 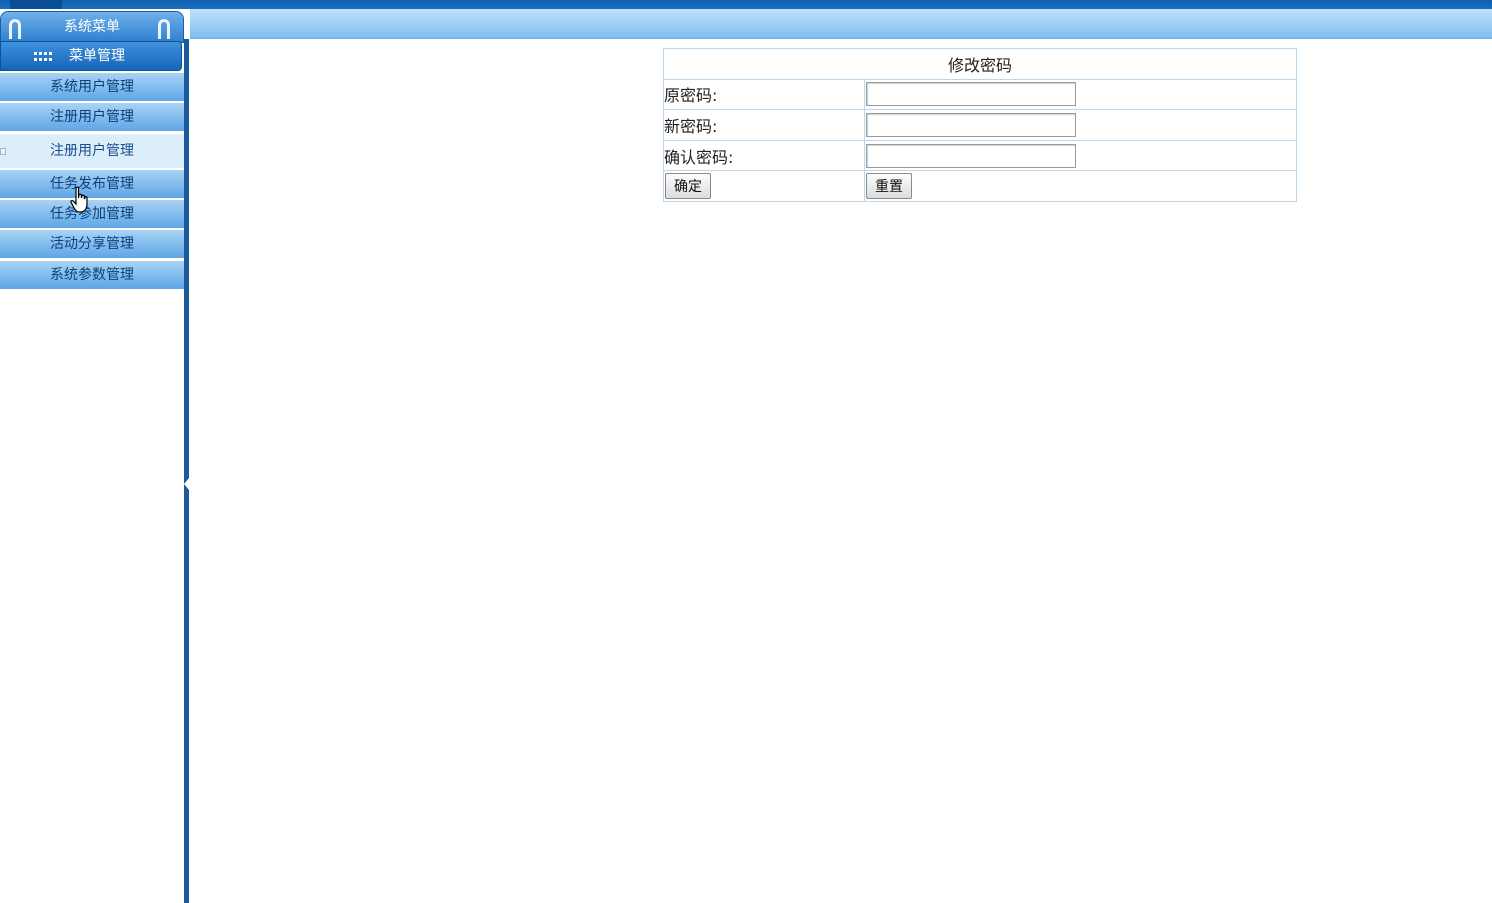 What do you see at coordinates (97, 56) in the screenshot?
I see `menu-group-label: 菜单管理` at bounding box center [97, 56].